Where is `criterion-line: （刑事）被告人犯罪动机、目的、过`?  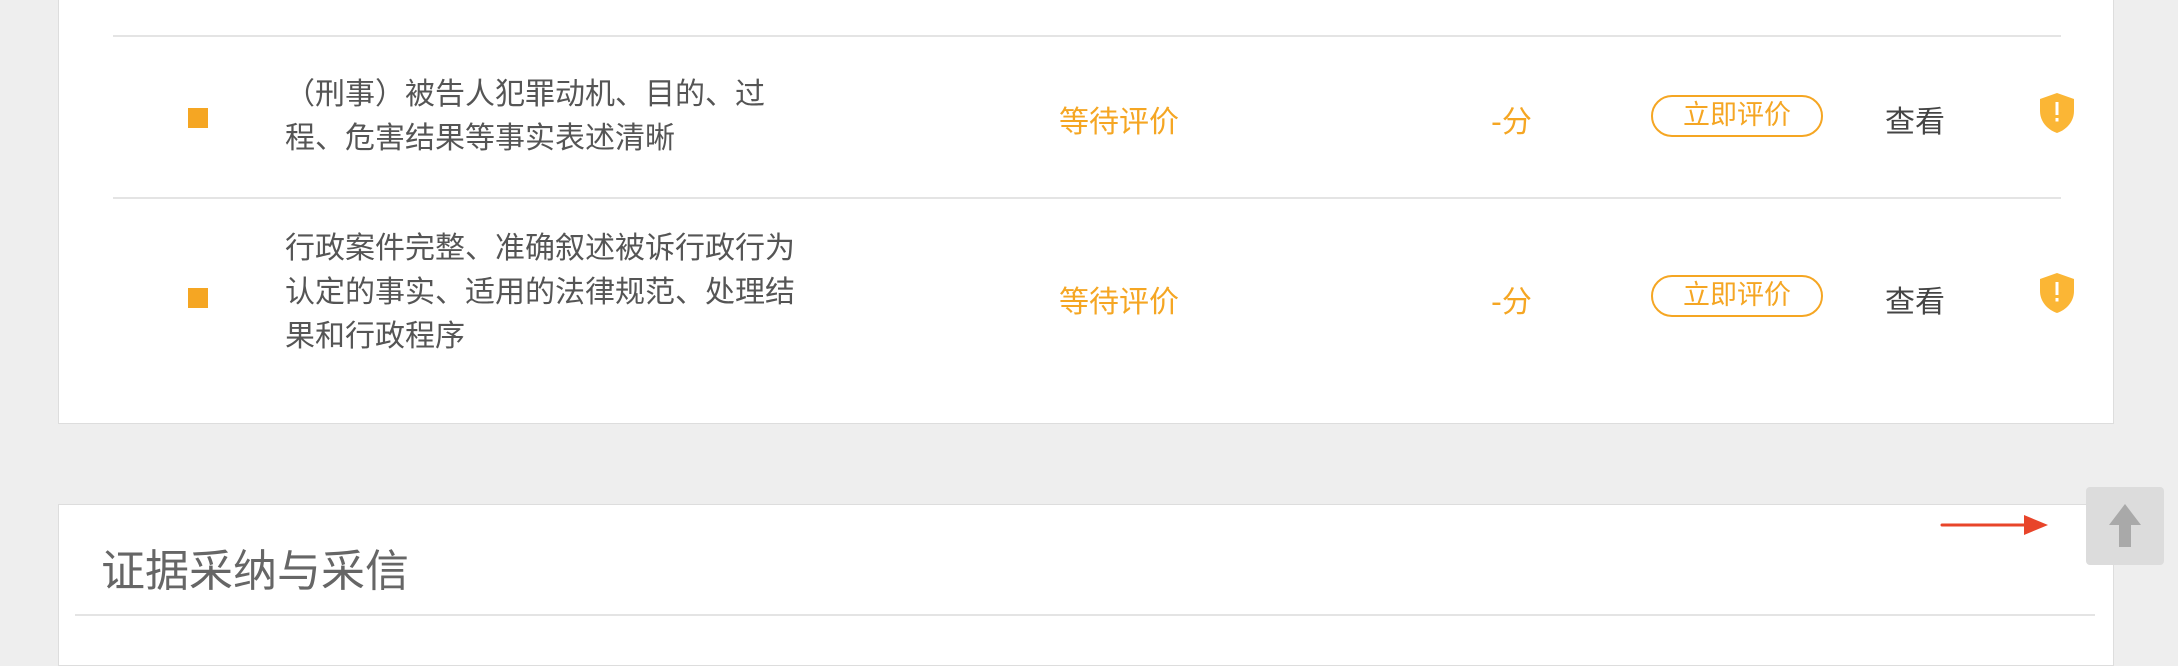
criterion-line: （刑事）被告人犯罪动机、目的、过 is located at coordinates (525, 94).